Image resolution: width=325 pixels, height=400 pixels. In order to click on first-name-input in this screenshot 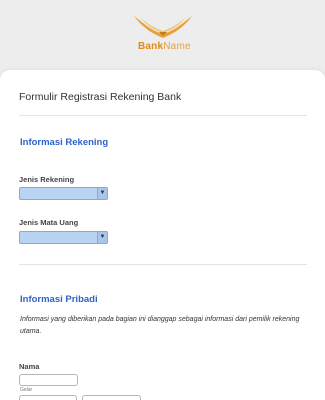, I will do `click(48, 397)`.